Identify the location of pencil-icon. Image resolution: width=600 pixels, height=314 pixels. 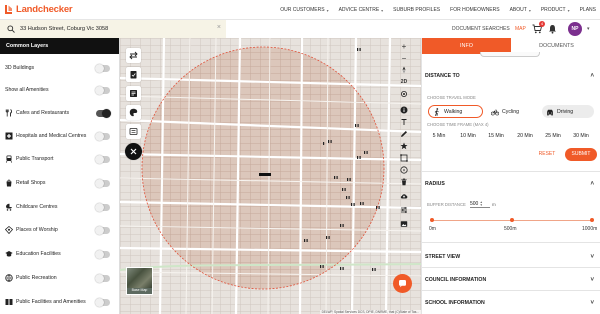
(404, 134).